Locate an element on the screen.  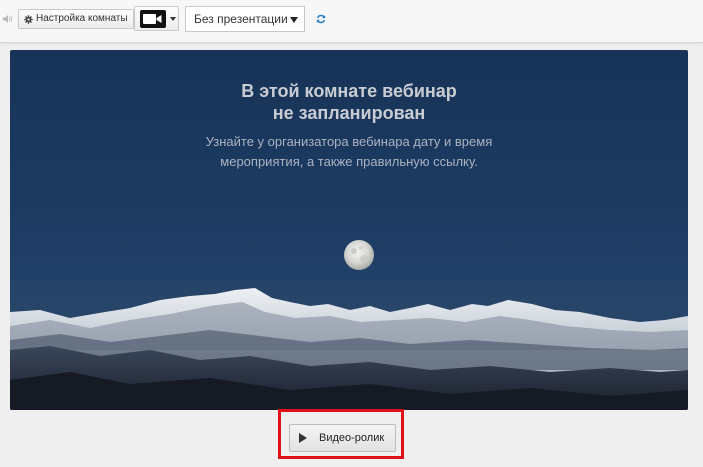
toolbar: Настройка комнаты Без презентации is located at coordinates (351, 21).